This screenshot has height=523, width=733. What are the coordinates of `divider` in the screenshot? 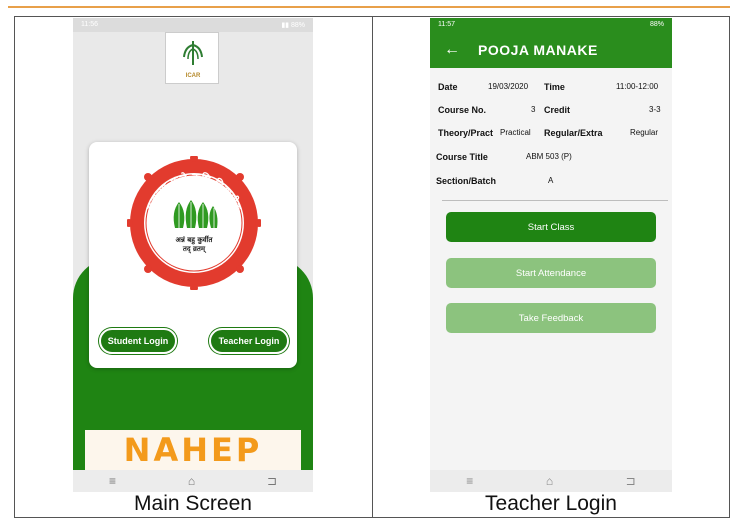 It's located at (555, 200).